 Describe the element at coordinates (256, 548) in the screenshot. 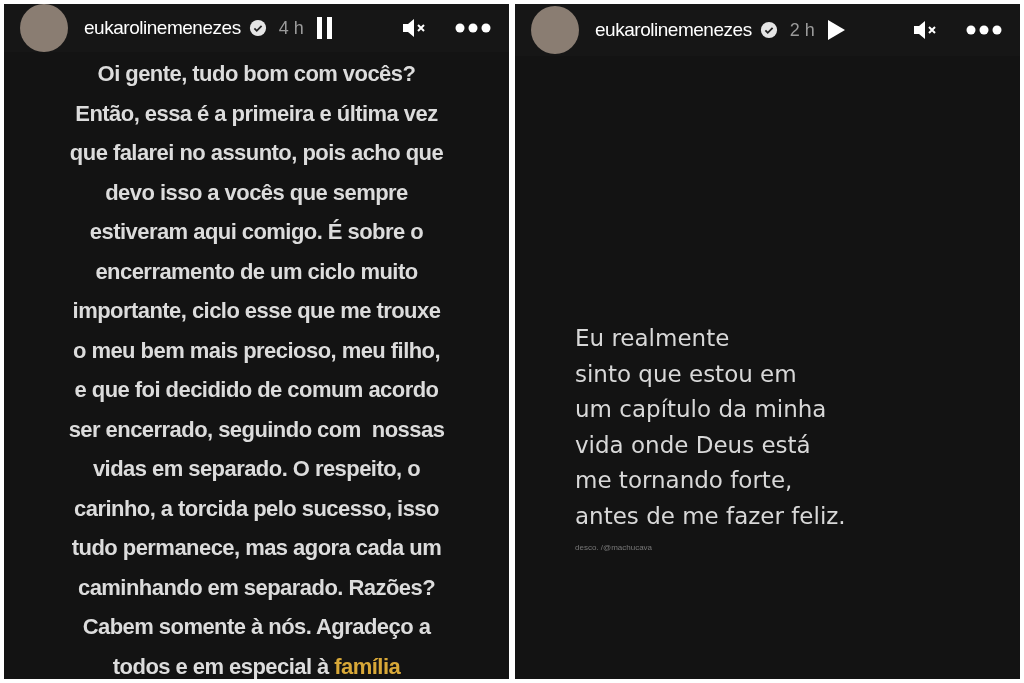

I see `story-text-line: tudo permanece, mas agora cada um` at that location.